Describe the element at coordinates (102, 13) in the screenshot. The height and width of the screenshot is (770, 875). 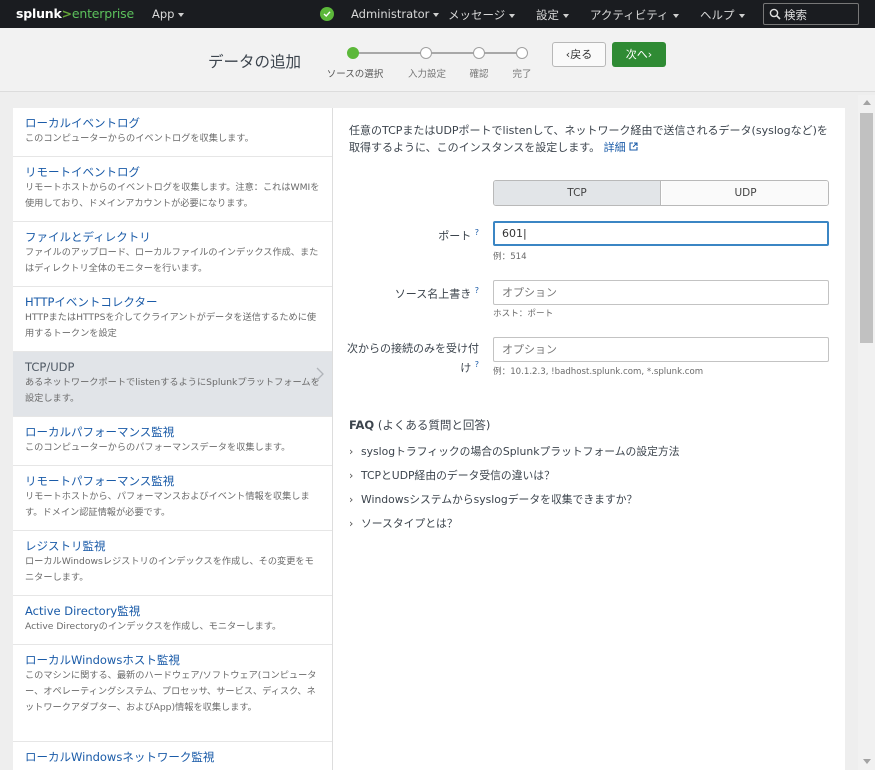
I see `logo-sub: enterprise` at that location.